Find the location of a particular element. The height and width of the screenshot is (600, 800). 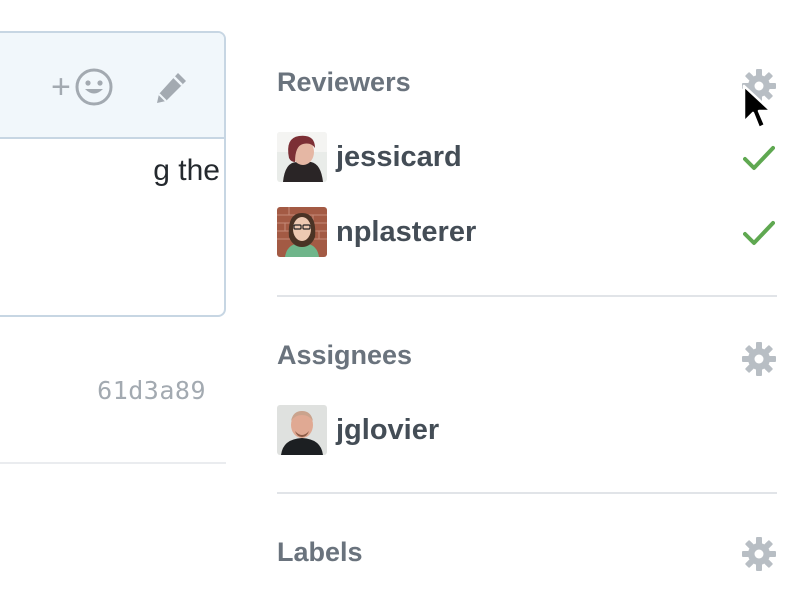

assignees-settings-button is located at coordinates (759, 359).